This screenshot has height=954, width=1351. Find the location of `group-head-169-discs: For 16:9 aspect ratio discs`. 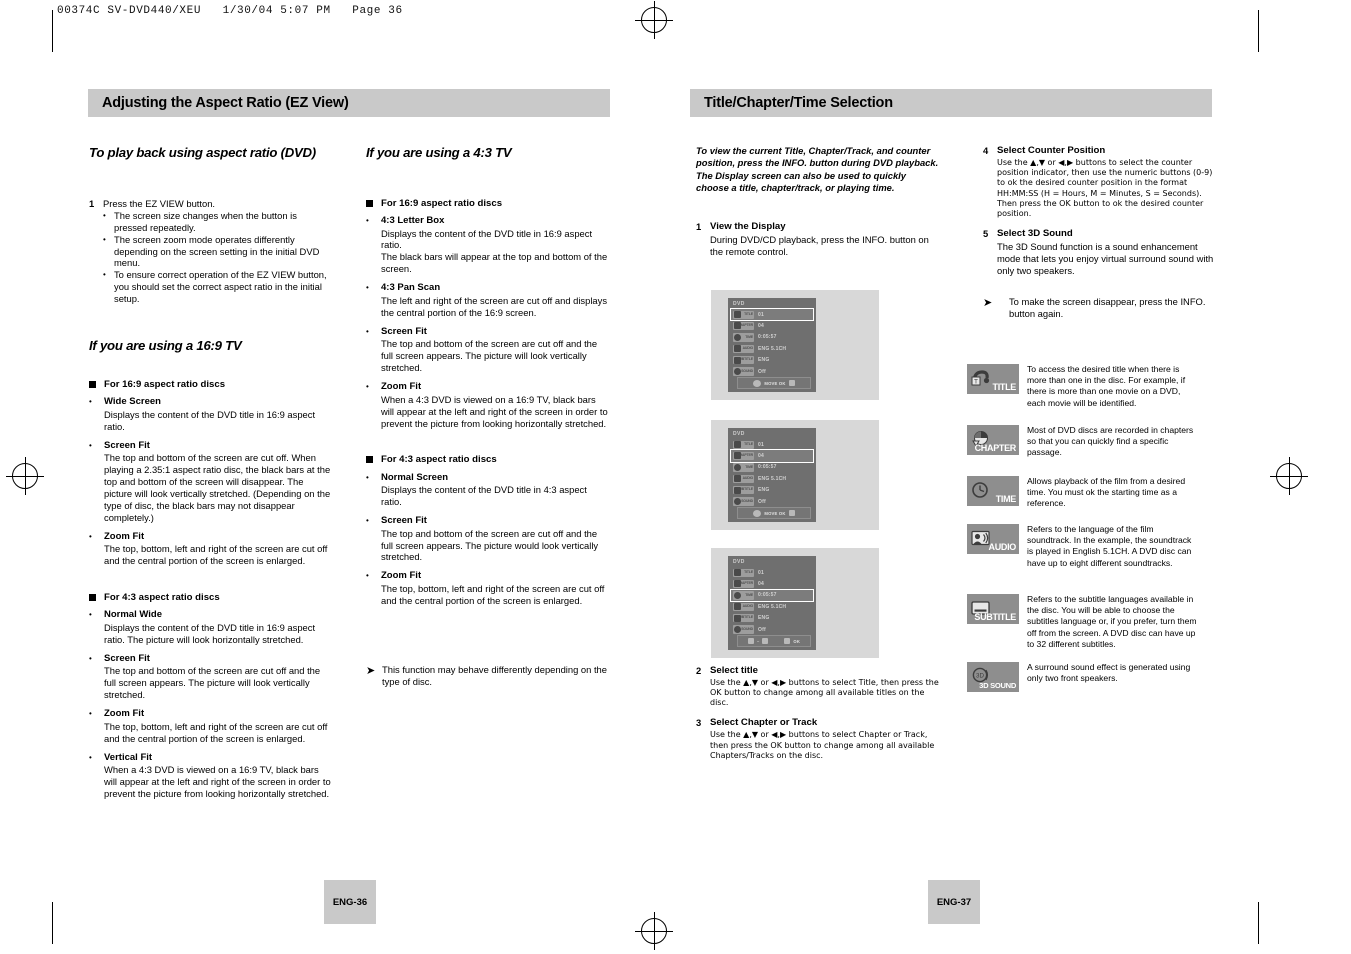

group-head-169-discs: For 16:9 aspect ratio discs is located at coordinates (210, 385).